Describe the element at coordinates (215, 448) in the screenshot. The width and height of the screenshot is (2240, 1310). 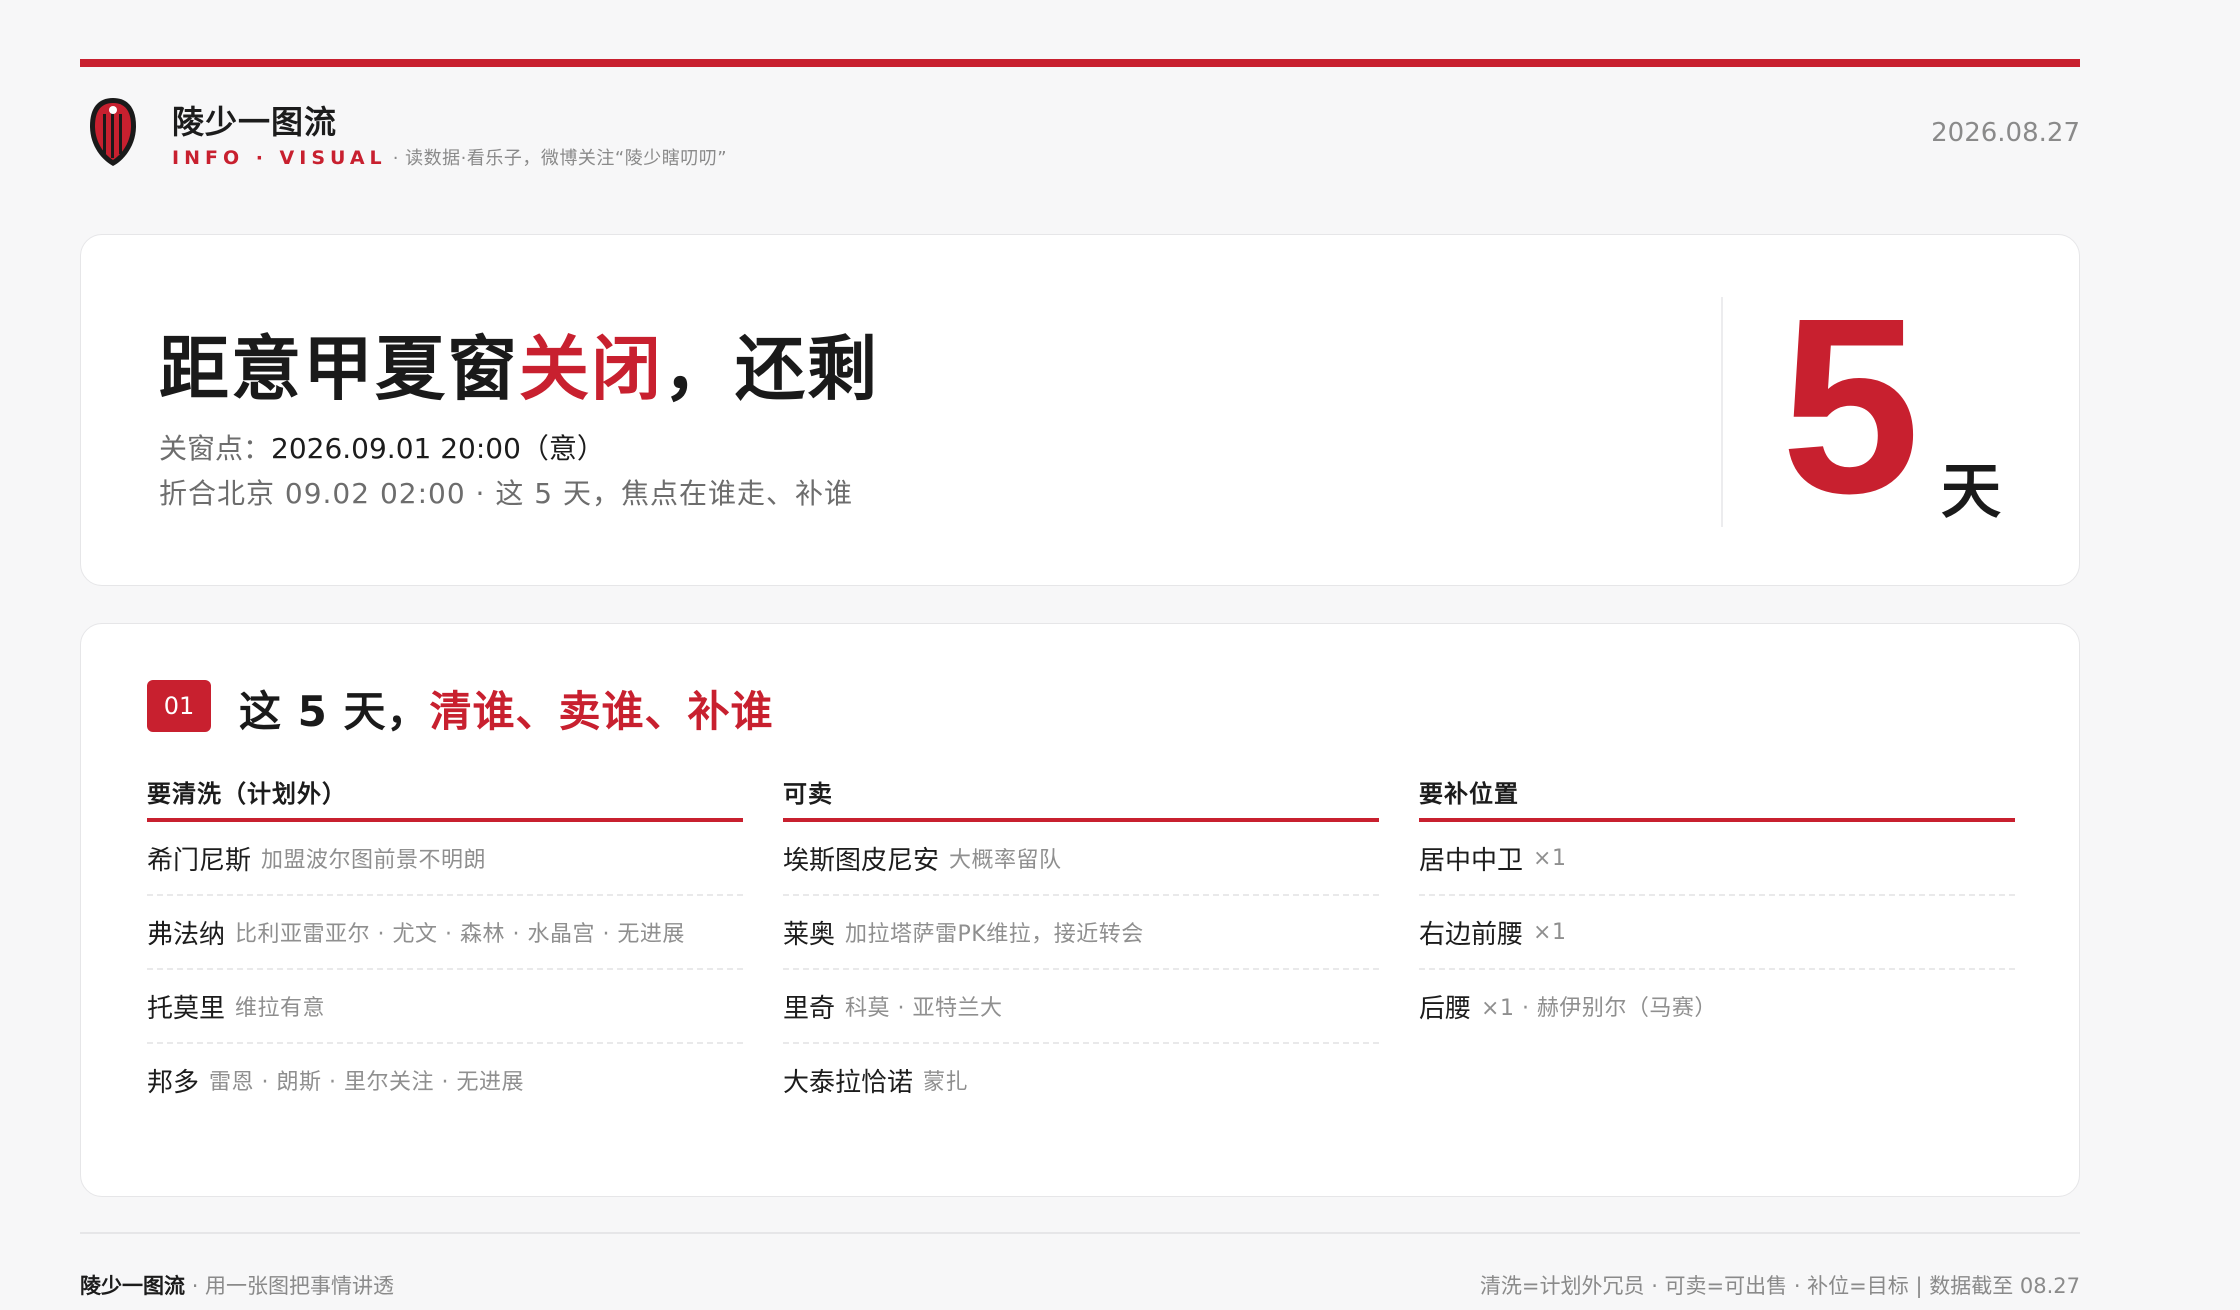
I see `close-time-label: 关窗点：` at that location.